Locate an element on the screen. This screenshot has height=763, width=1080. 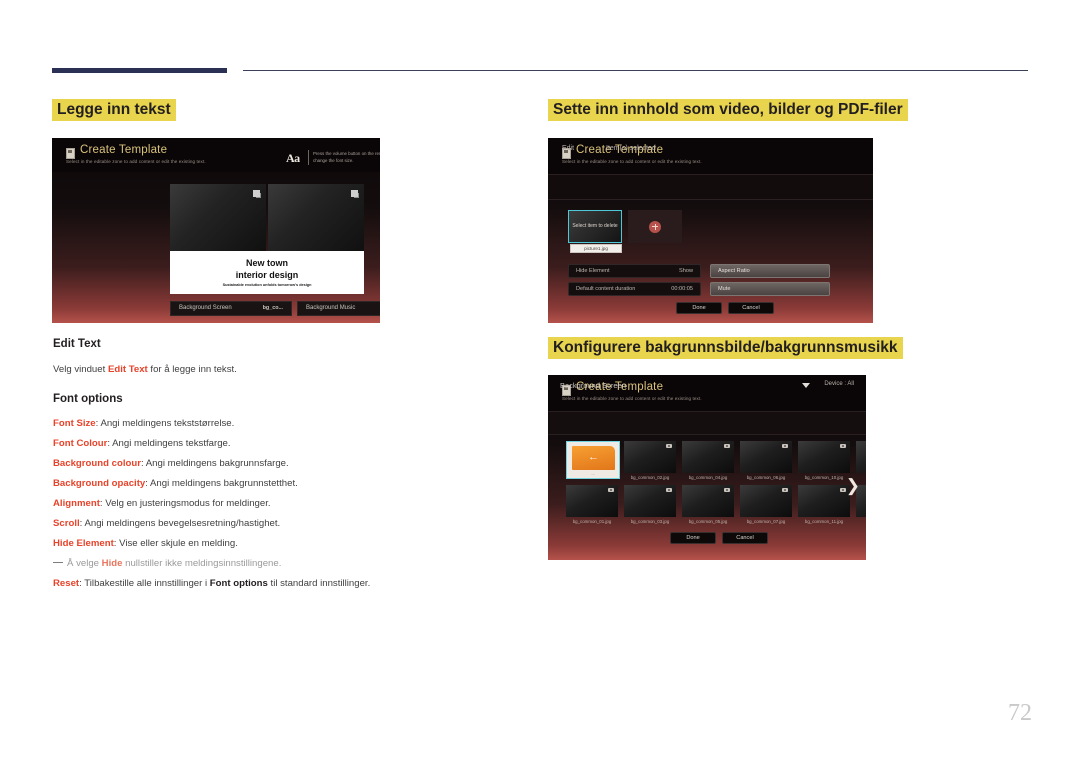
option-value: 00:00:05 is located at coordinates (682, 289).